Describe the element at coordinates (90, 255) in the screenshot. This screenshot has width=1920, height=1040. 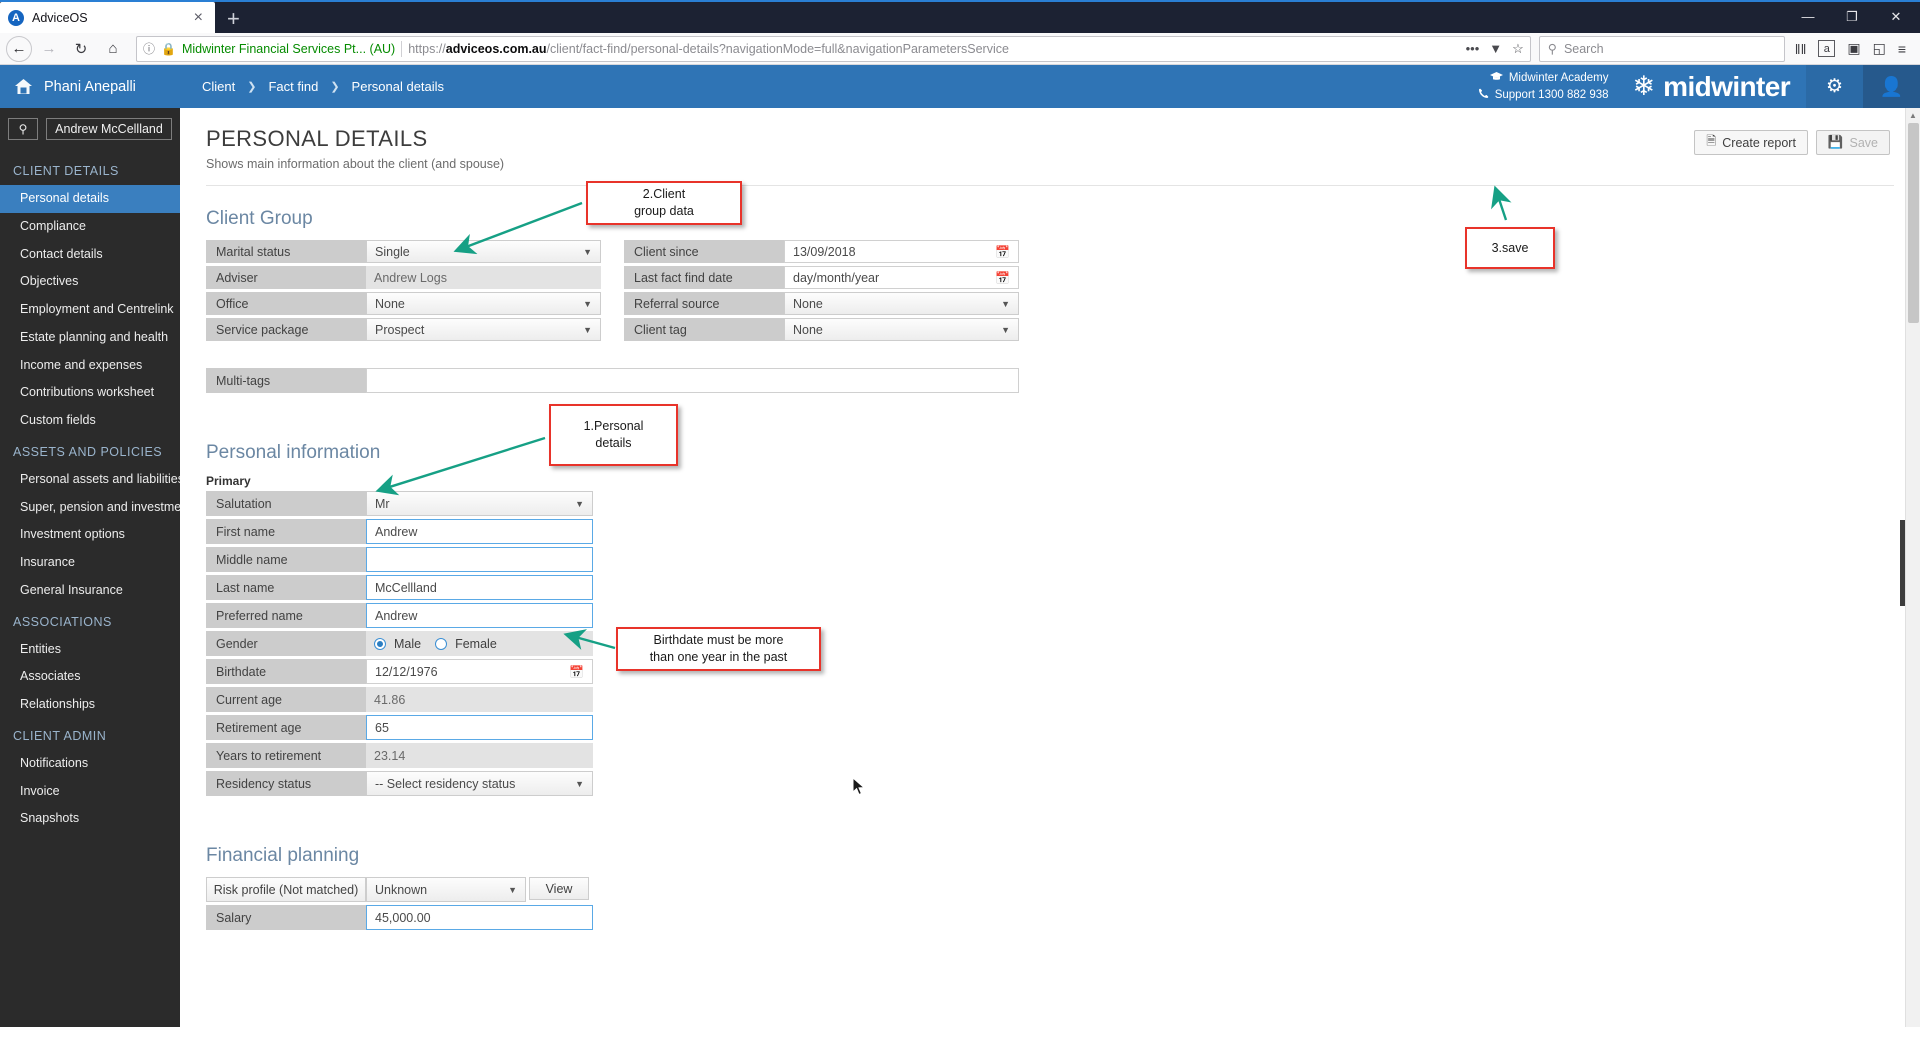
I see `sidebar-item-contact-details: Contact details` at that location.